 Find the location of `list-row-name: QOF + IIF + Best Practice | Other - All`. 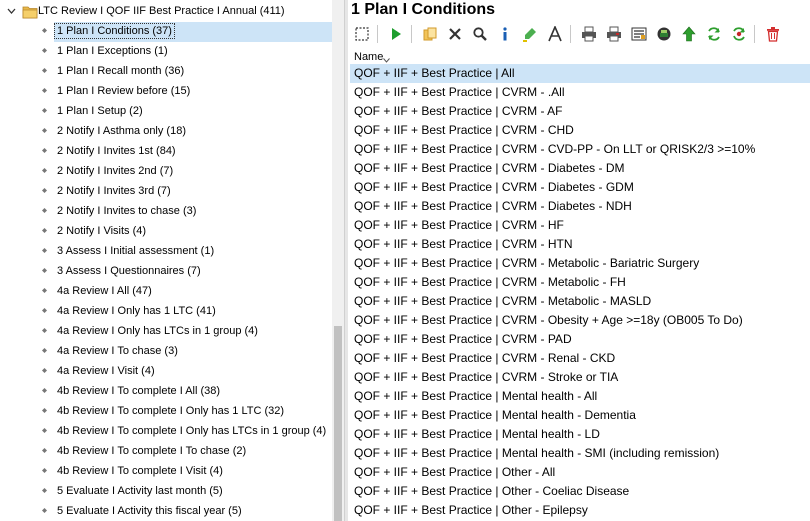

list-row-name: QOF + IIF + Best Practice | Other - All is located at coordinates (455, 472).